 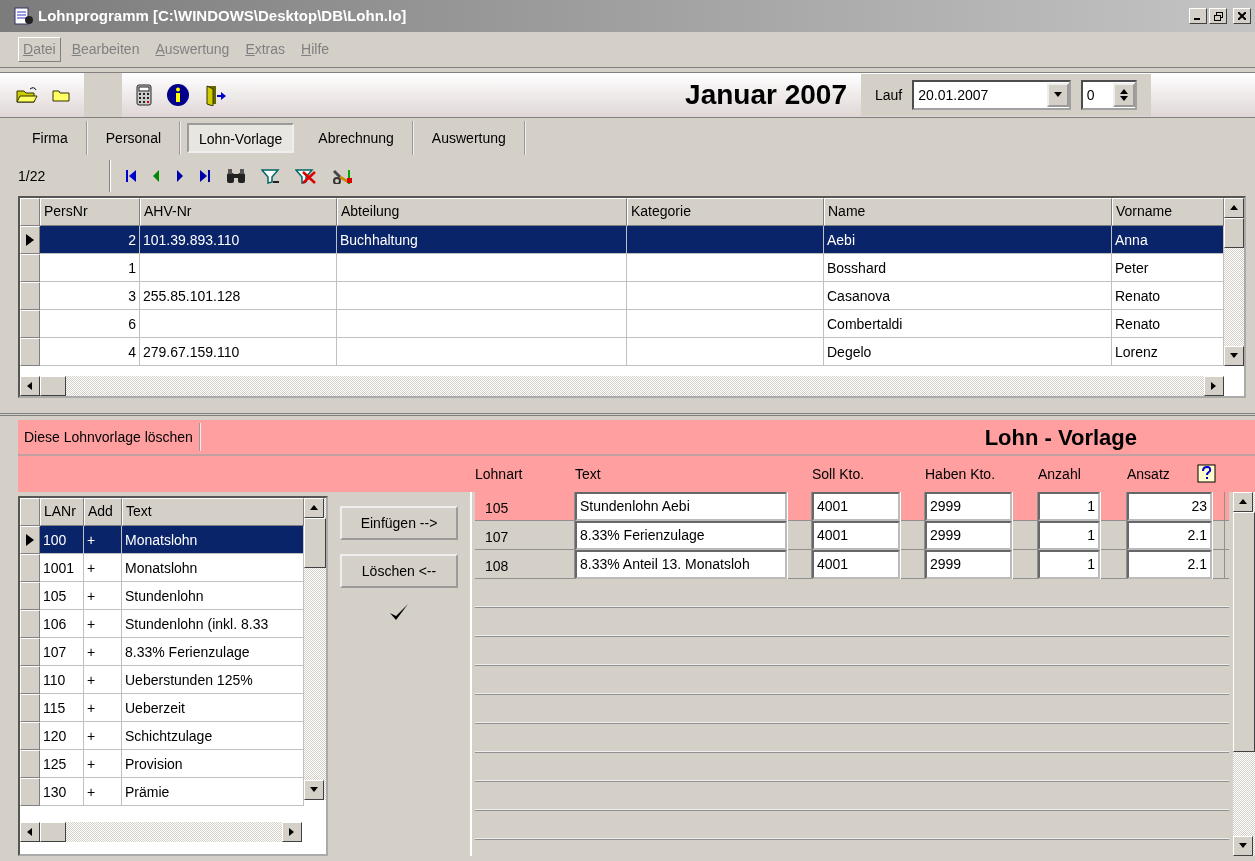 What do you see at coordinates (1057, 95) in the screenshot?
I see `dropdown-button` at bounding box center [1057, 95].